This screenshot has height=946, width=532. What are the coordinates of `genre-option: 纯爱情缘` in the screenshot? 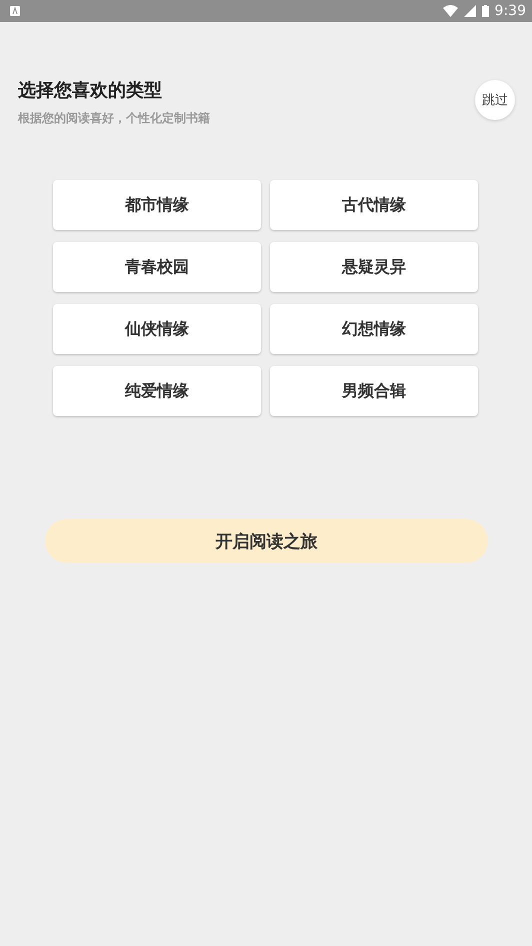 It's located at (157, 391).